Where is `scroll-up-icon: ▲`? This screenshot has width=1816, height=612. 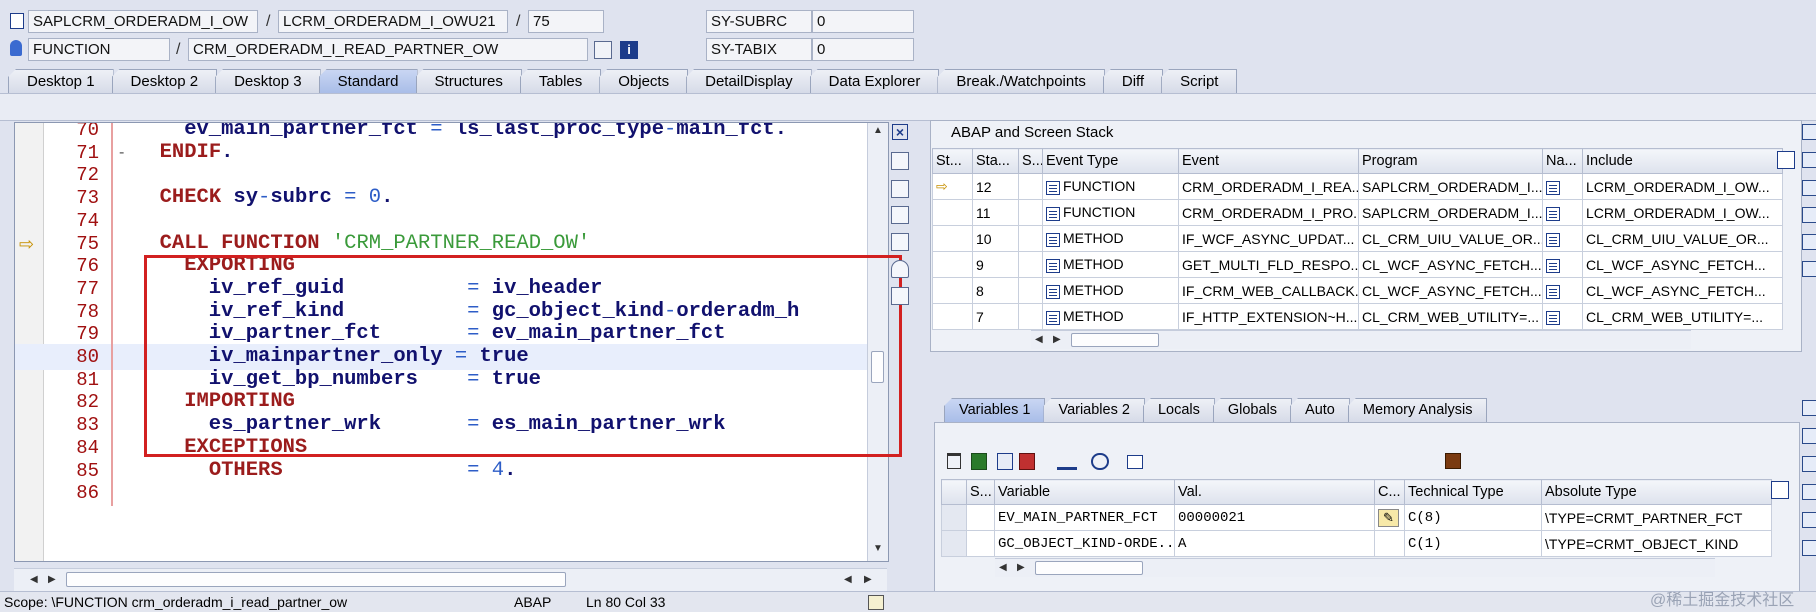 scroll-up-icon: ▲ is located at coordinates (878, 130).